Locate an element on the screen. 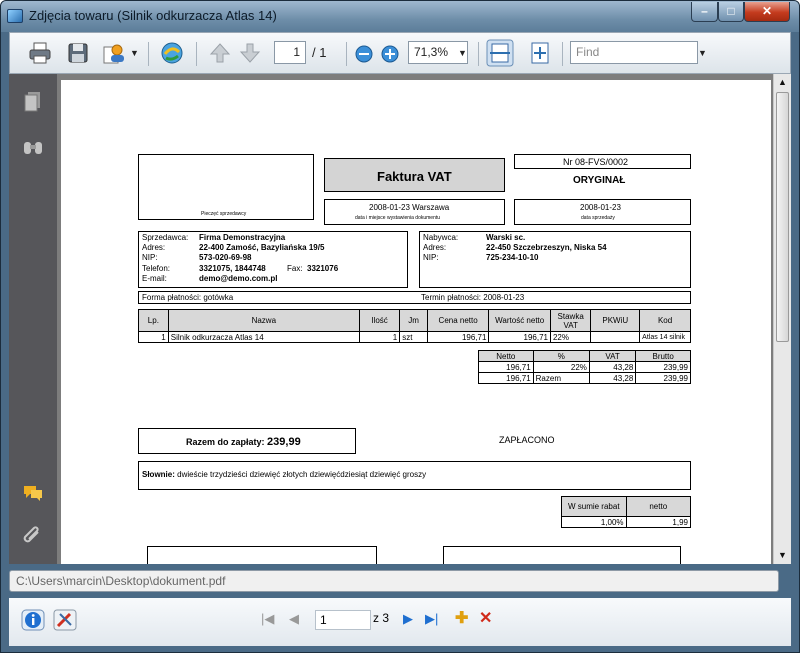 This screenshot has width=800, height=653. next-page-nav-icon: ▶ is located at coordinates (408, 619).